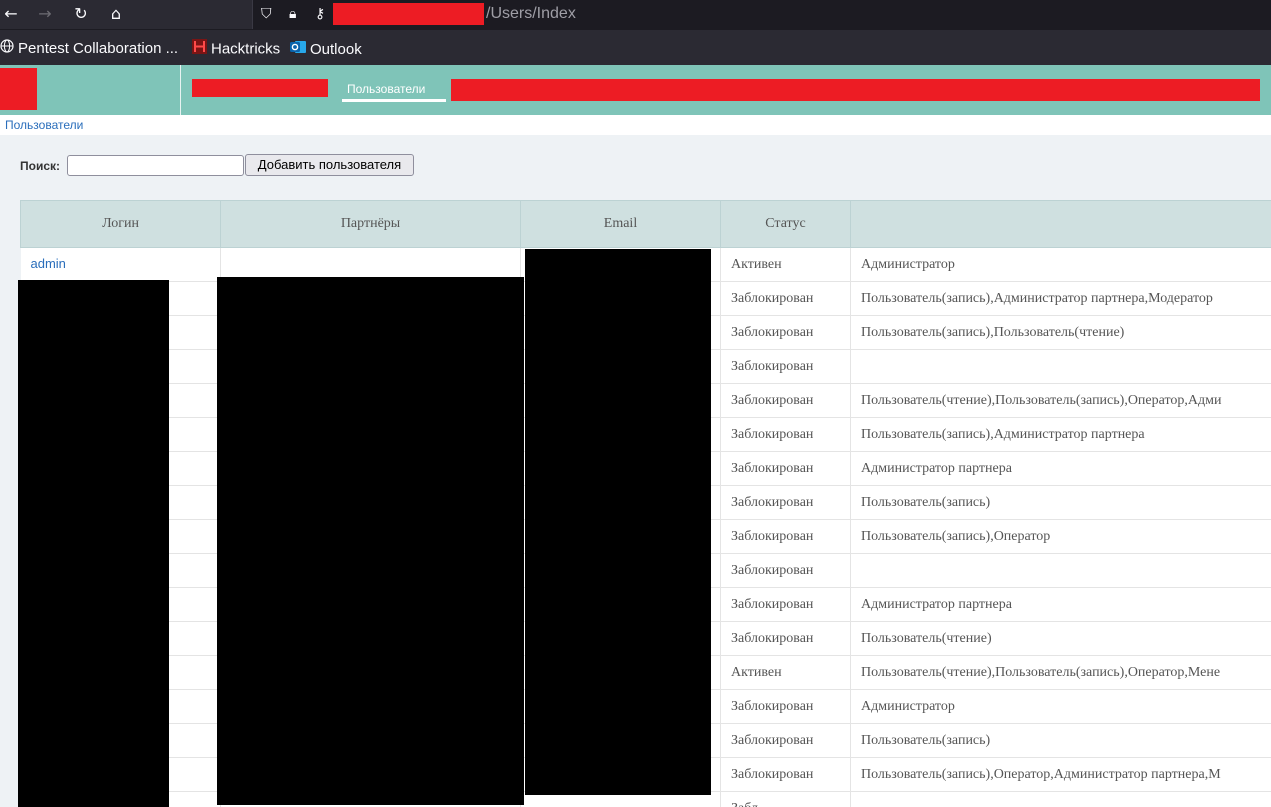 The width and height of the screenshot is (1271, 807). Describe the element at coordinates (40, 166) in the screenshot. I see `search-label: Поиск:` at that location.